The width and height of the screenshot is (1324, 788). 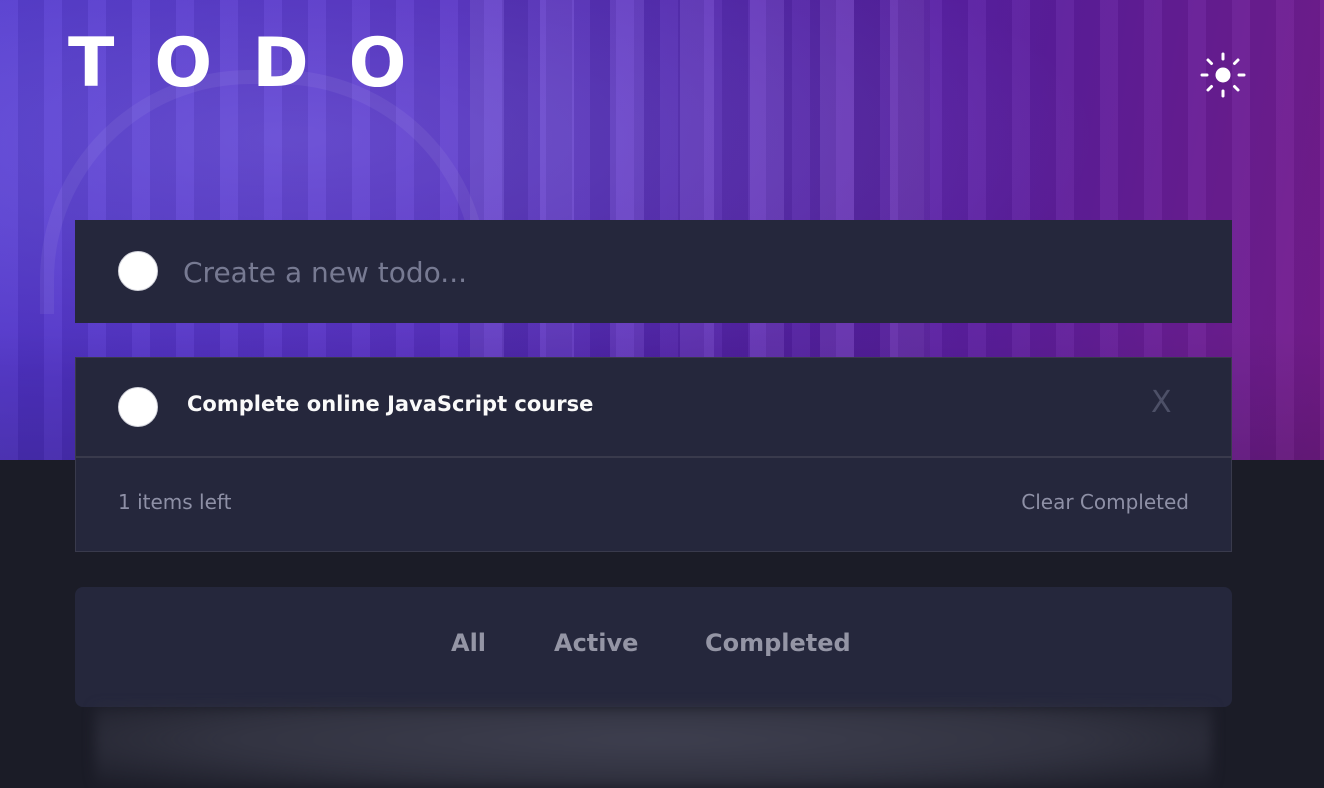 What do you see at coordinates (653, 747) in the screenshot?
I see `card-shadow` at bounding box center [653, 747].